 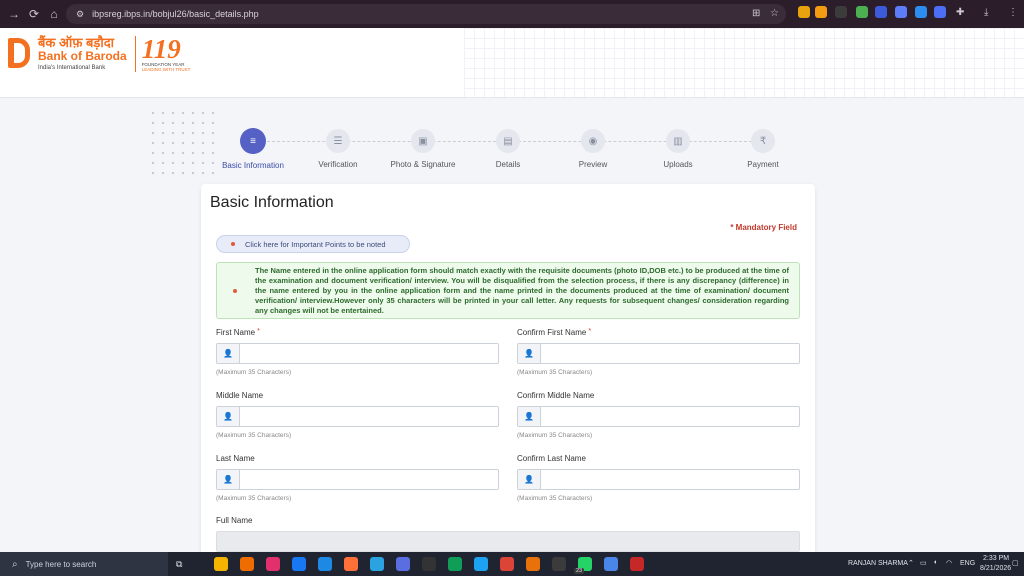 What do you see at coordinates (678, 164) in the screenshot?
I see `step-label: Uploads` at bounding box center [678, 164].